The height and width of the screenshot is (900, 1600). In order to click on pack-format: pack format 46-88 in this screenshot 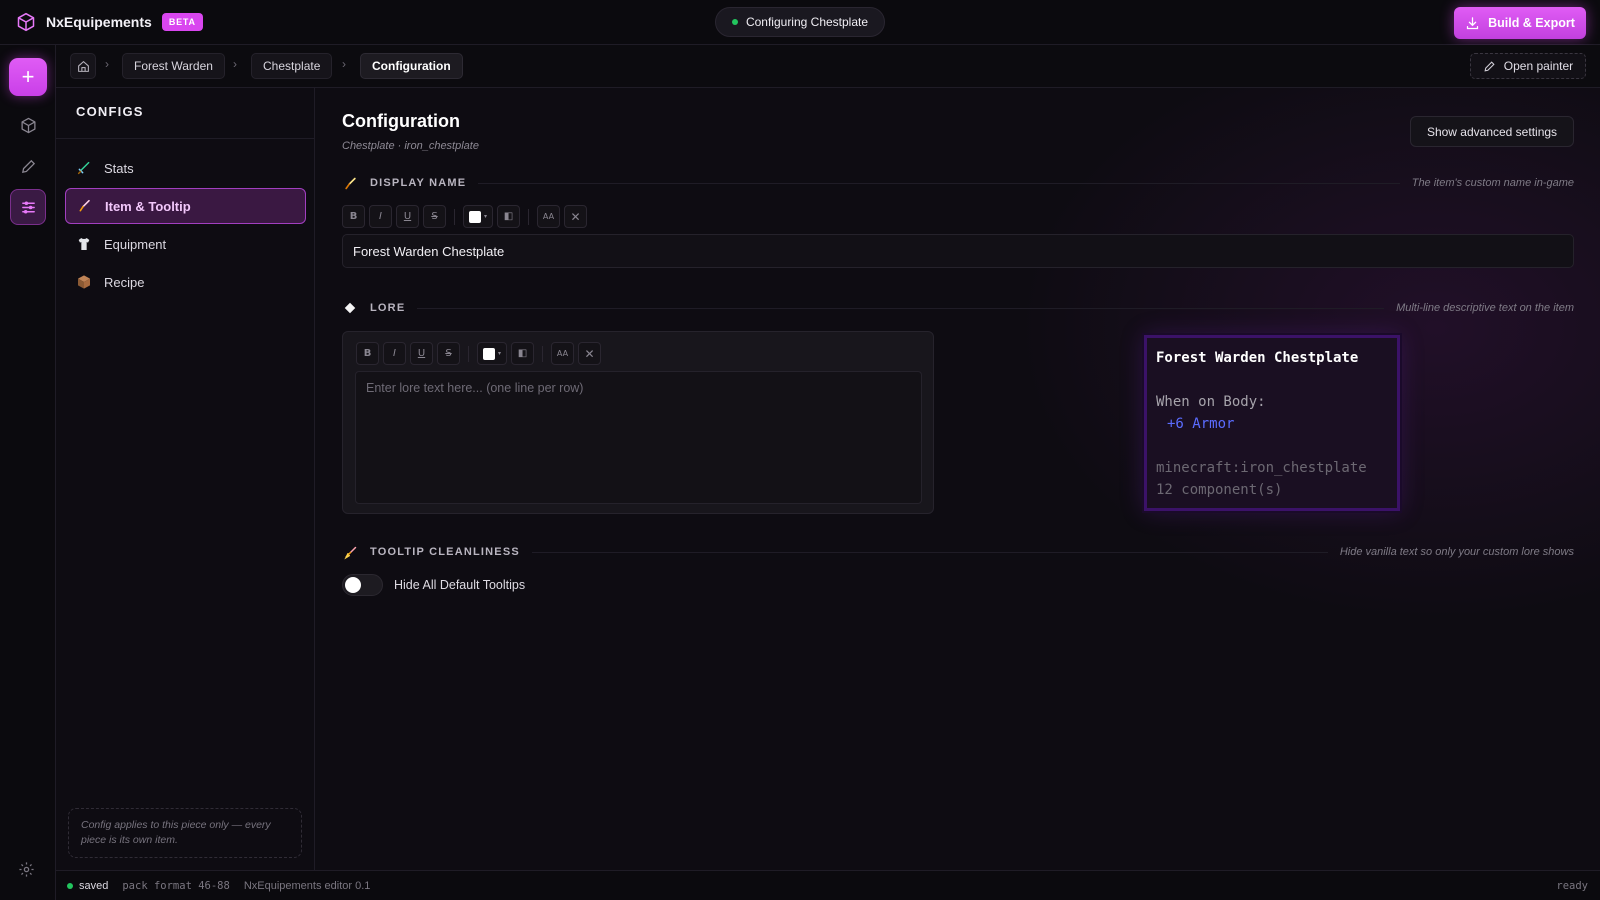, I will do `click(176, 885)`.